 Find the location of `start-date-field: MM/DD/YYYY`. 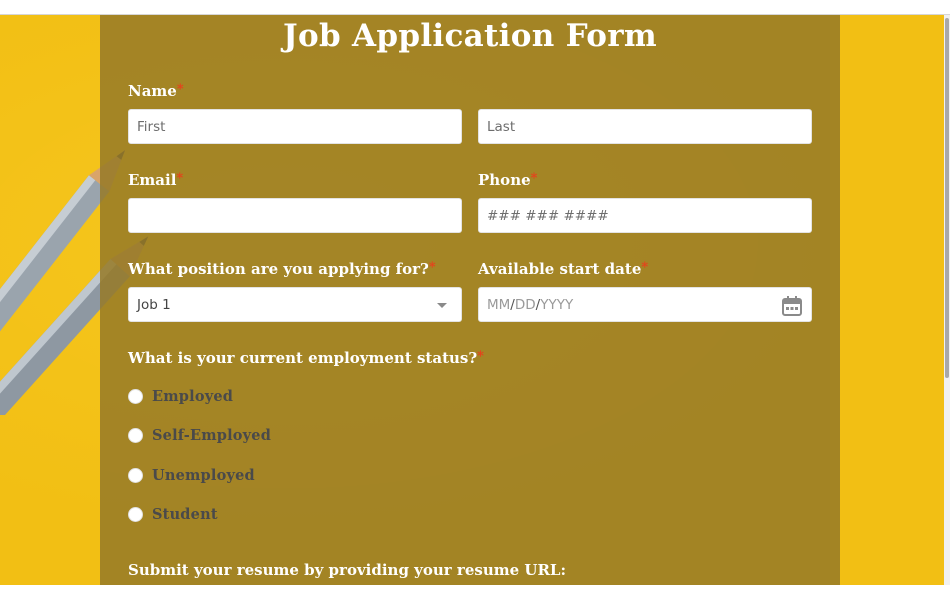

start-date-field: MM/DD/YYYY is located at coordinates (645, 304).